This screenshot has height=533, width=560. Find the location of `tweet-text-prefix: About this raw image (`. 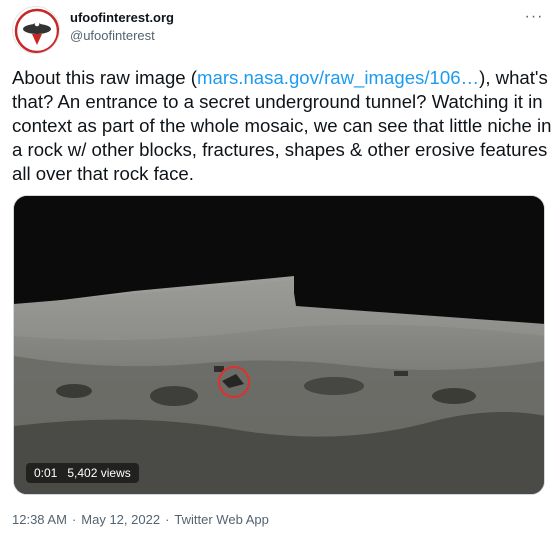

tweet-text-prefix: About this raw image ( is located at coordinates (104, 77).